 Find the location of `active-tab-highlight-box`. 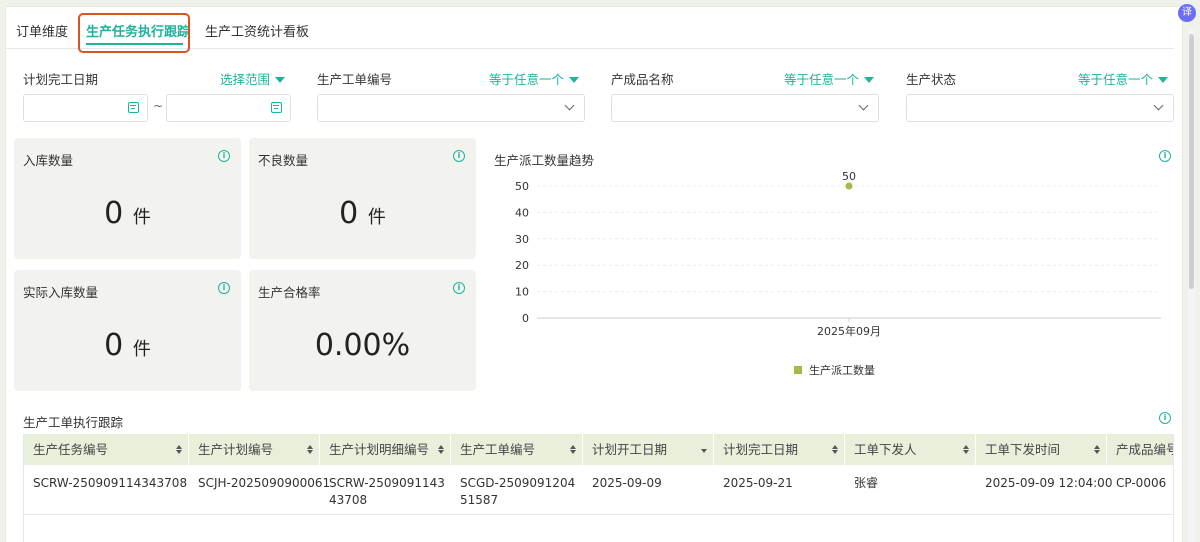

active-tab-highlight-box is located at coordinates (134, 33).